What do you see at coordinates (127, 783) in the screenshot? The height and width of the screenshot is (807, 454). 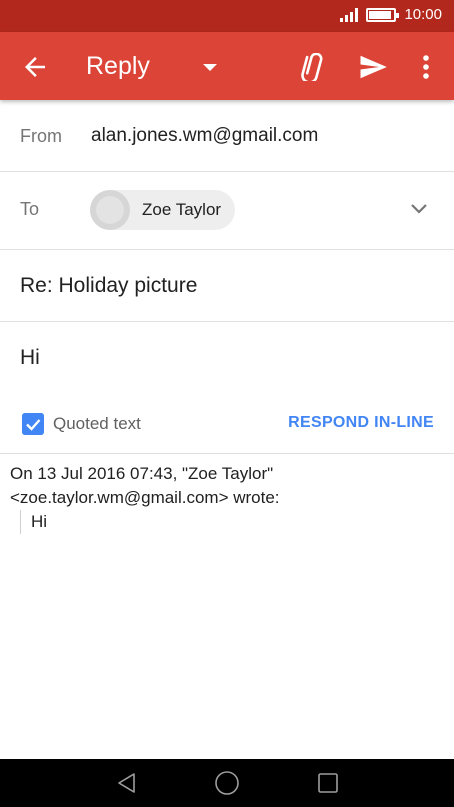 I see `nav-back-icon` at bounding box center [127, 783].